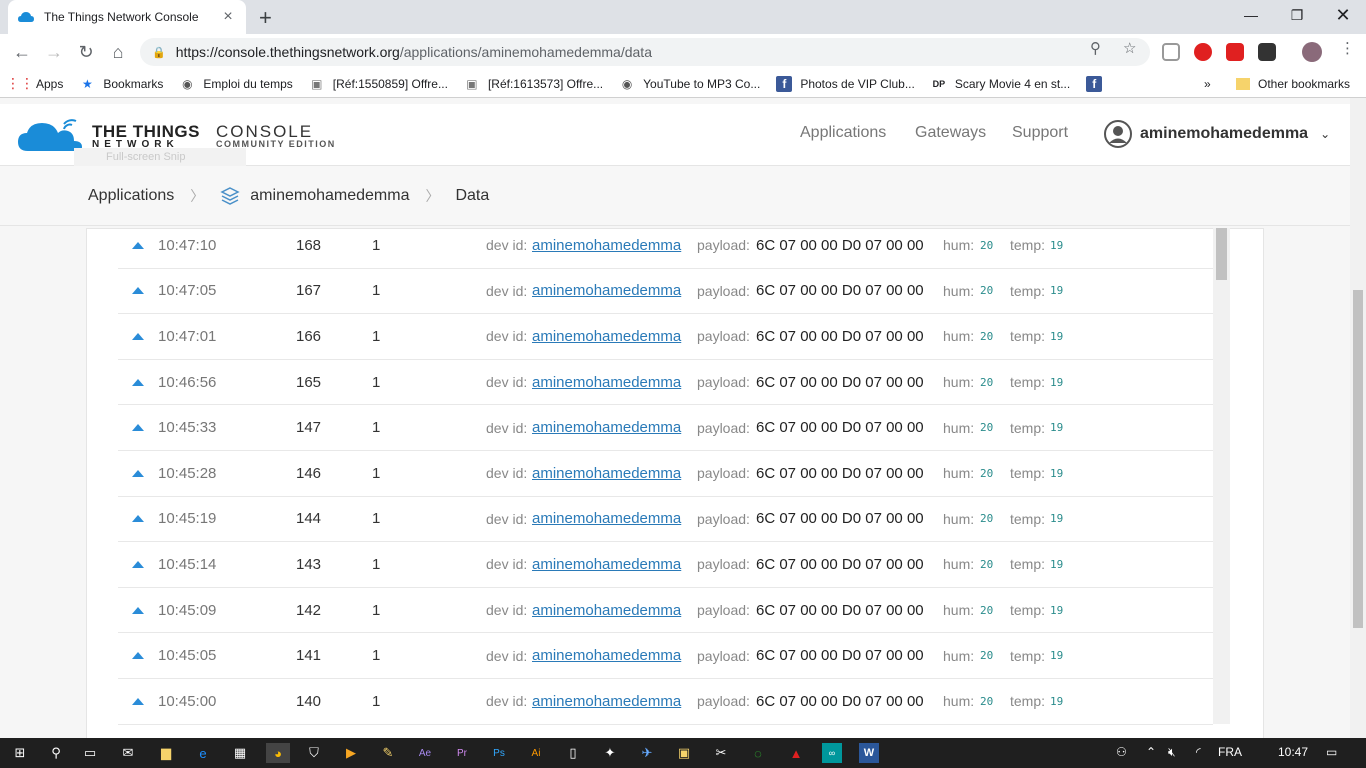 The height and width of the screenshot is (768, 1366). I want to click on user-menu: aminemohamedemma ⌄, so click(1217, 134).